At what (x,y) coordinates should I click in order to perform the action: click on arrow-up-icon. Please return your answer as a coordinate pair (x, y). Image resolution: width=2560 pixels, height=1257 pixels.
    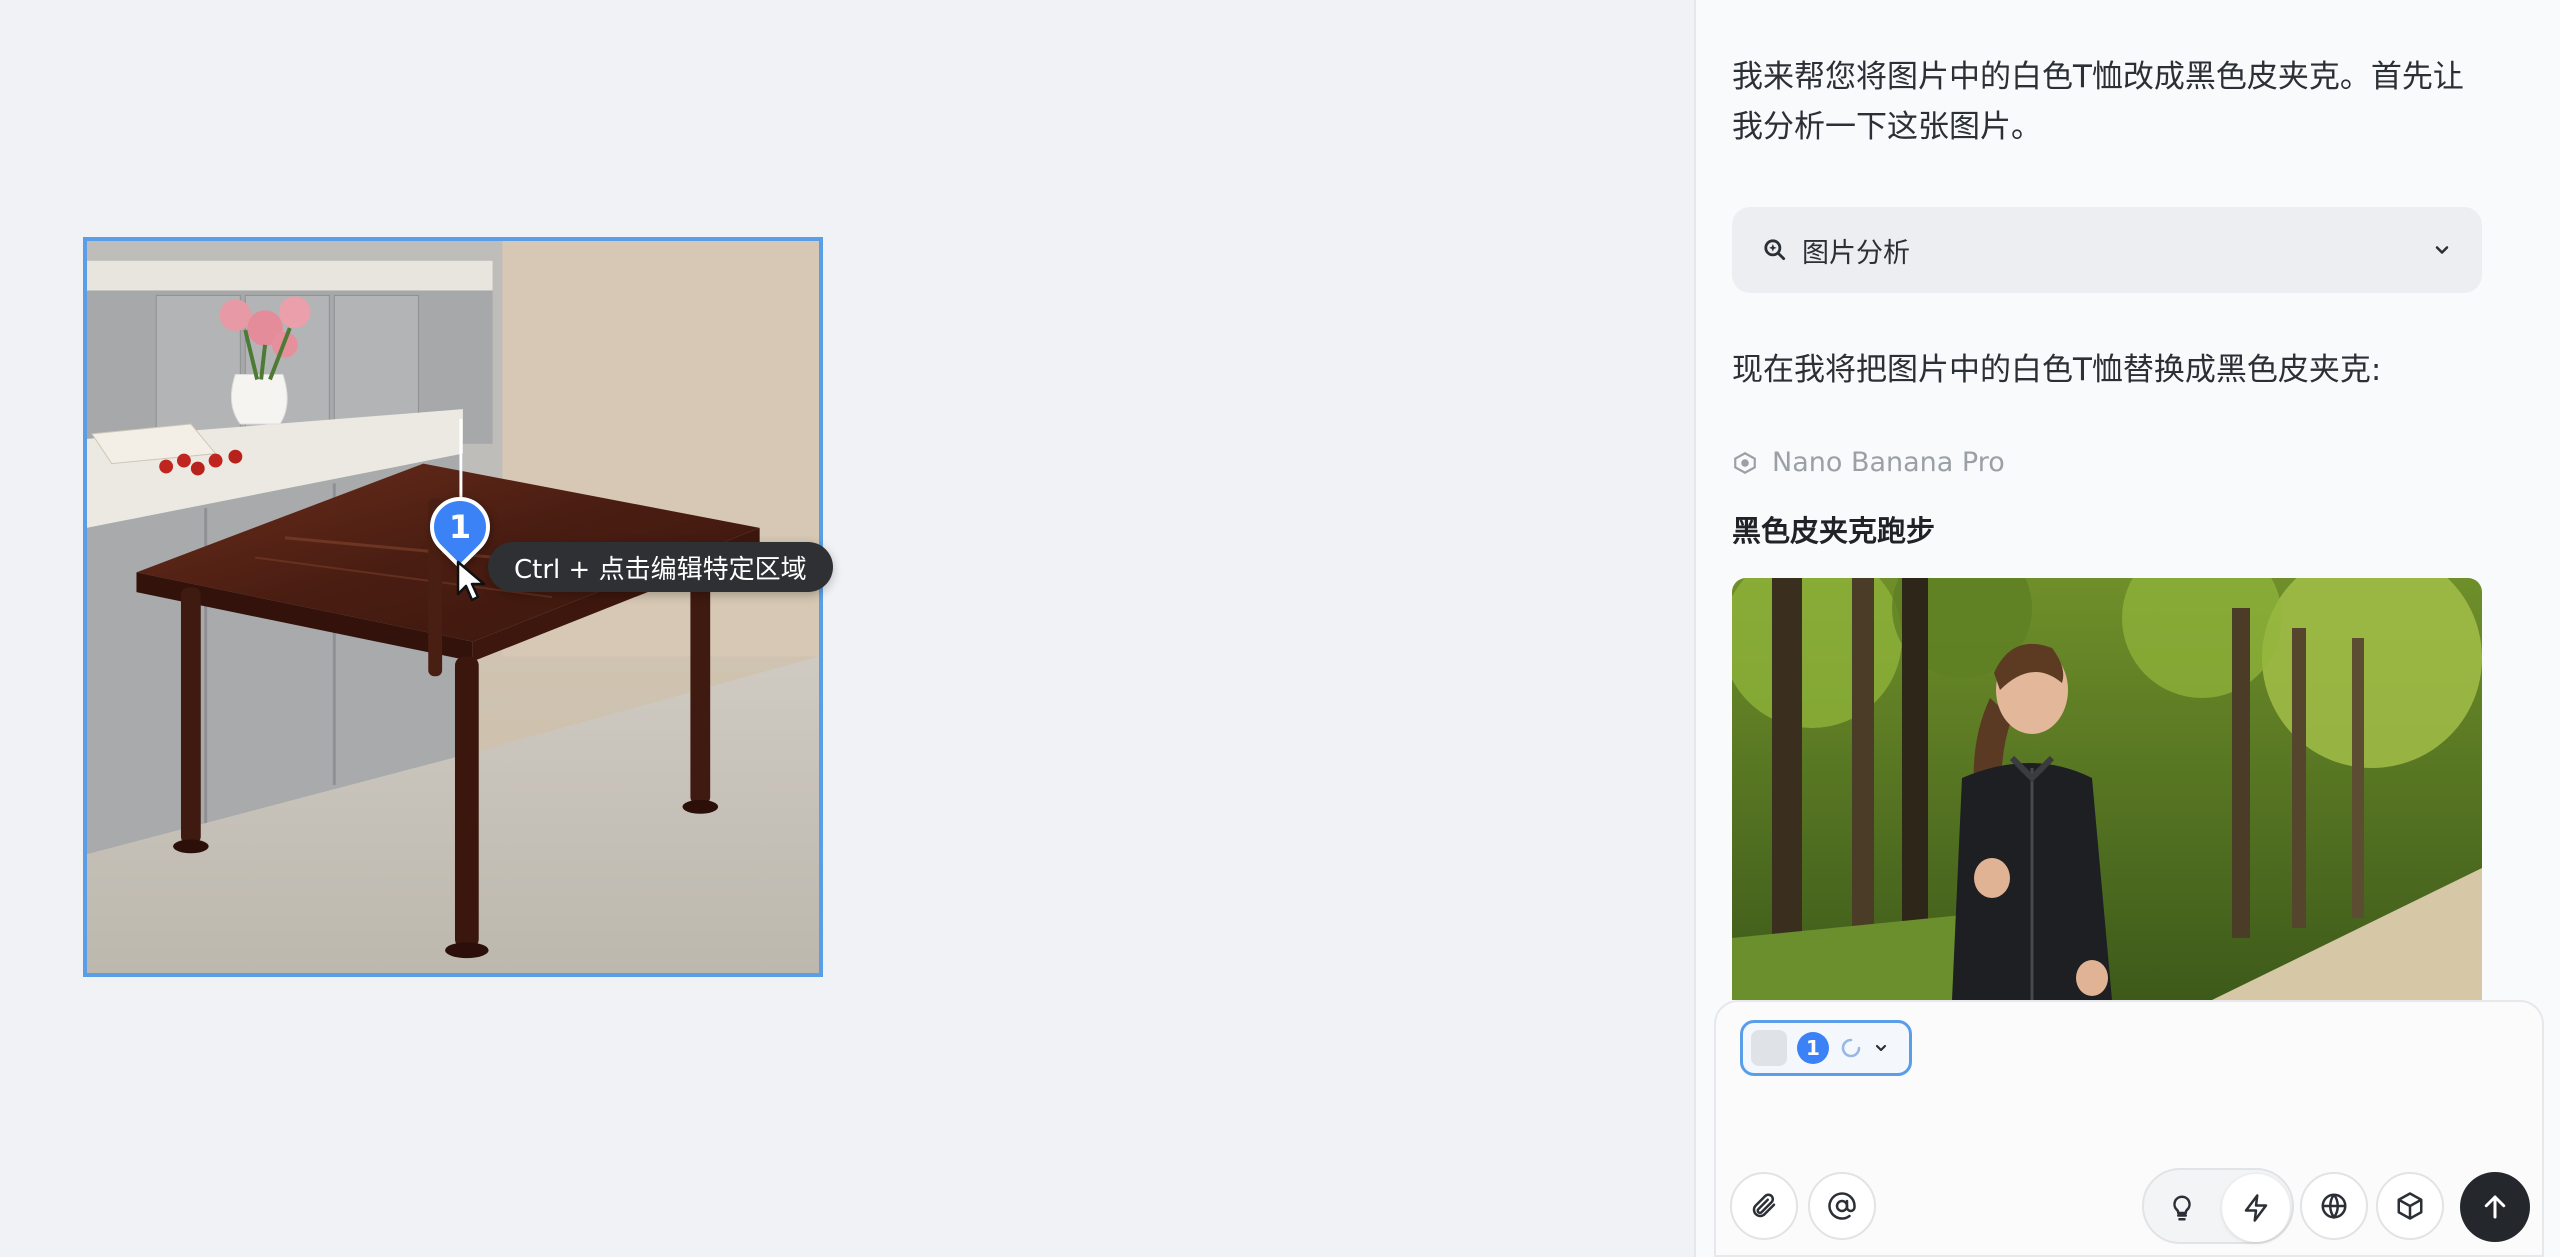
    Looking at the image, I should click on (2495, 1207).